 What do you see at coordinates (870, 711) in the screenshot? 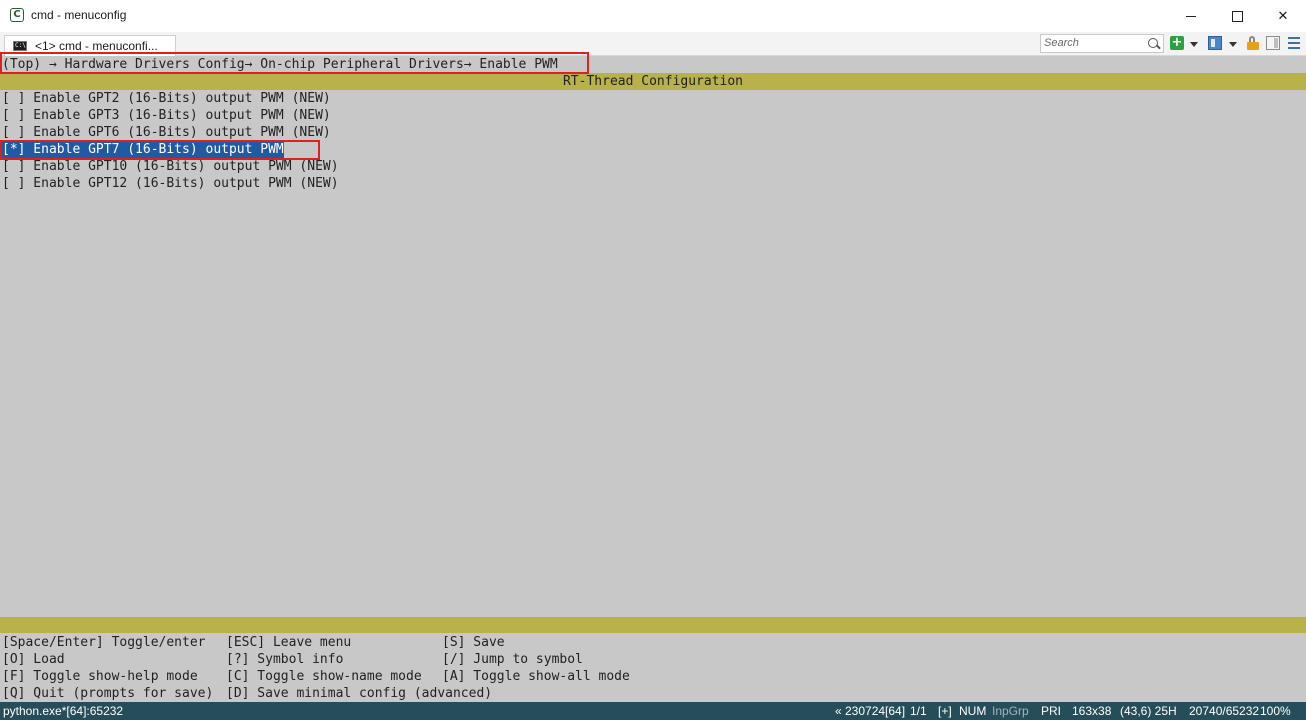
I see `status-build: « 230724[64]` at bounding box center [870, 711].